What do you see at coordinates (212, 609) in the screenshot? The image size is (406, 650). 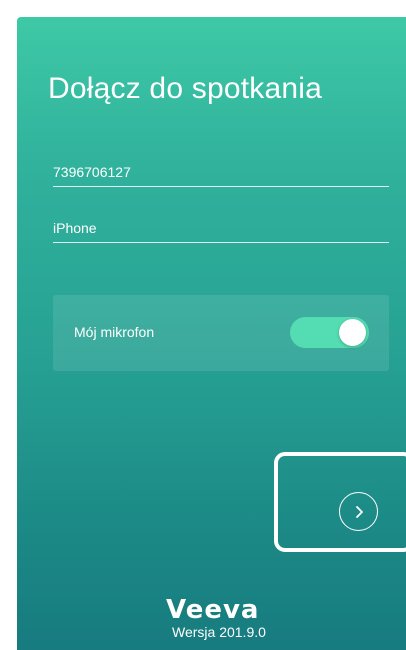 I see `logo-text: Veeva` at bounding box center [212, 609].